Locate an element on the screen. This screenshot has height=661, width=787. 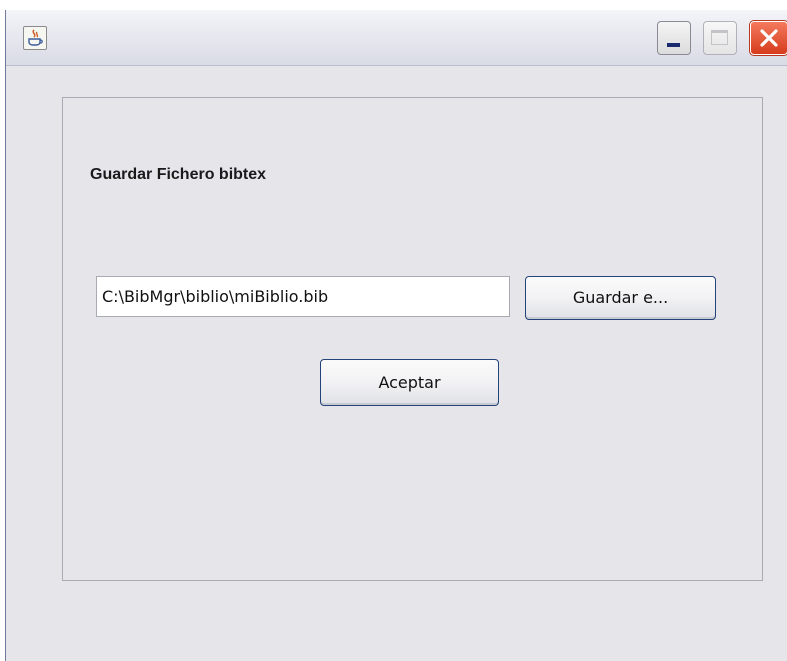
java-icon is located at coordinates (35, 38).